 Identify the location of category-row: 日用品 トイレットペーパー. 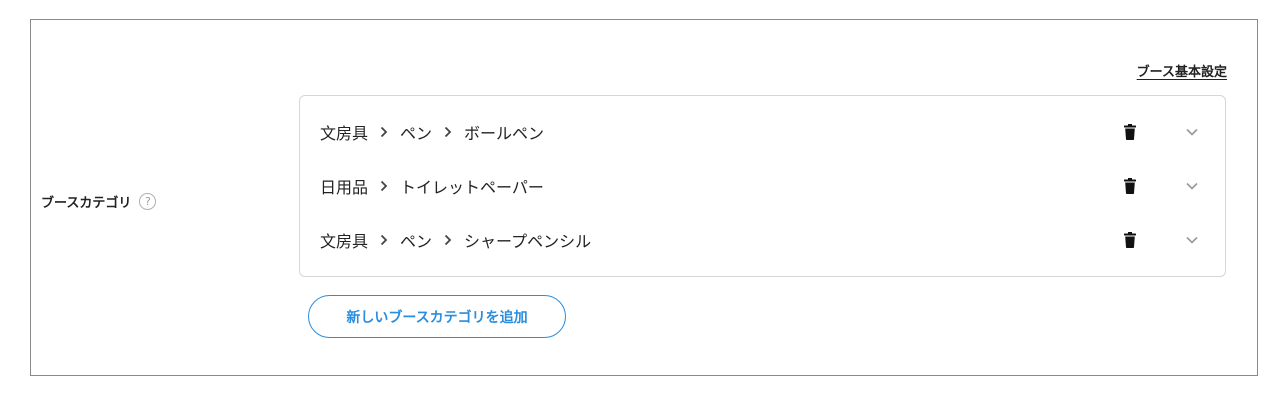
(762, 186).